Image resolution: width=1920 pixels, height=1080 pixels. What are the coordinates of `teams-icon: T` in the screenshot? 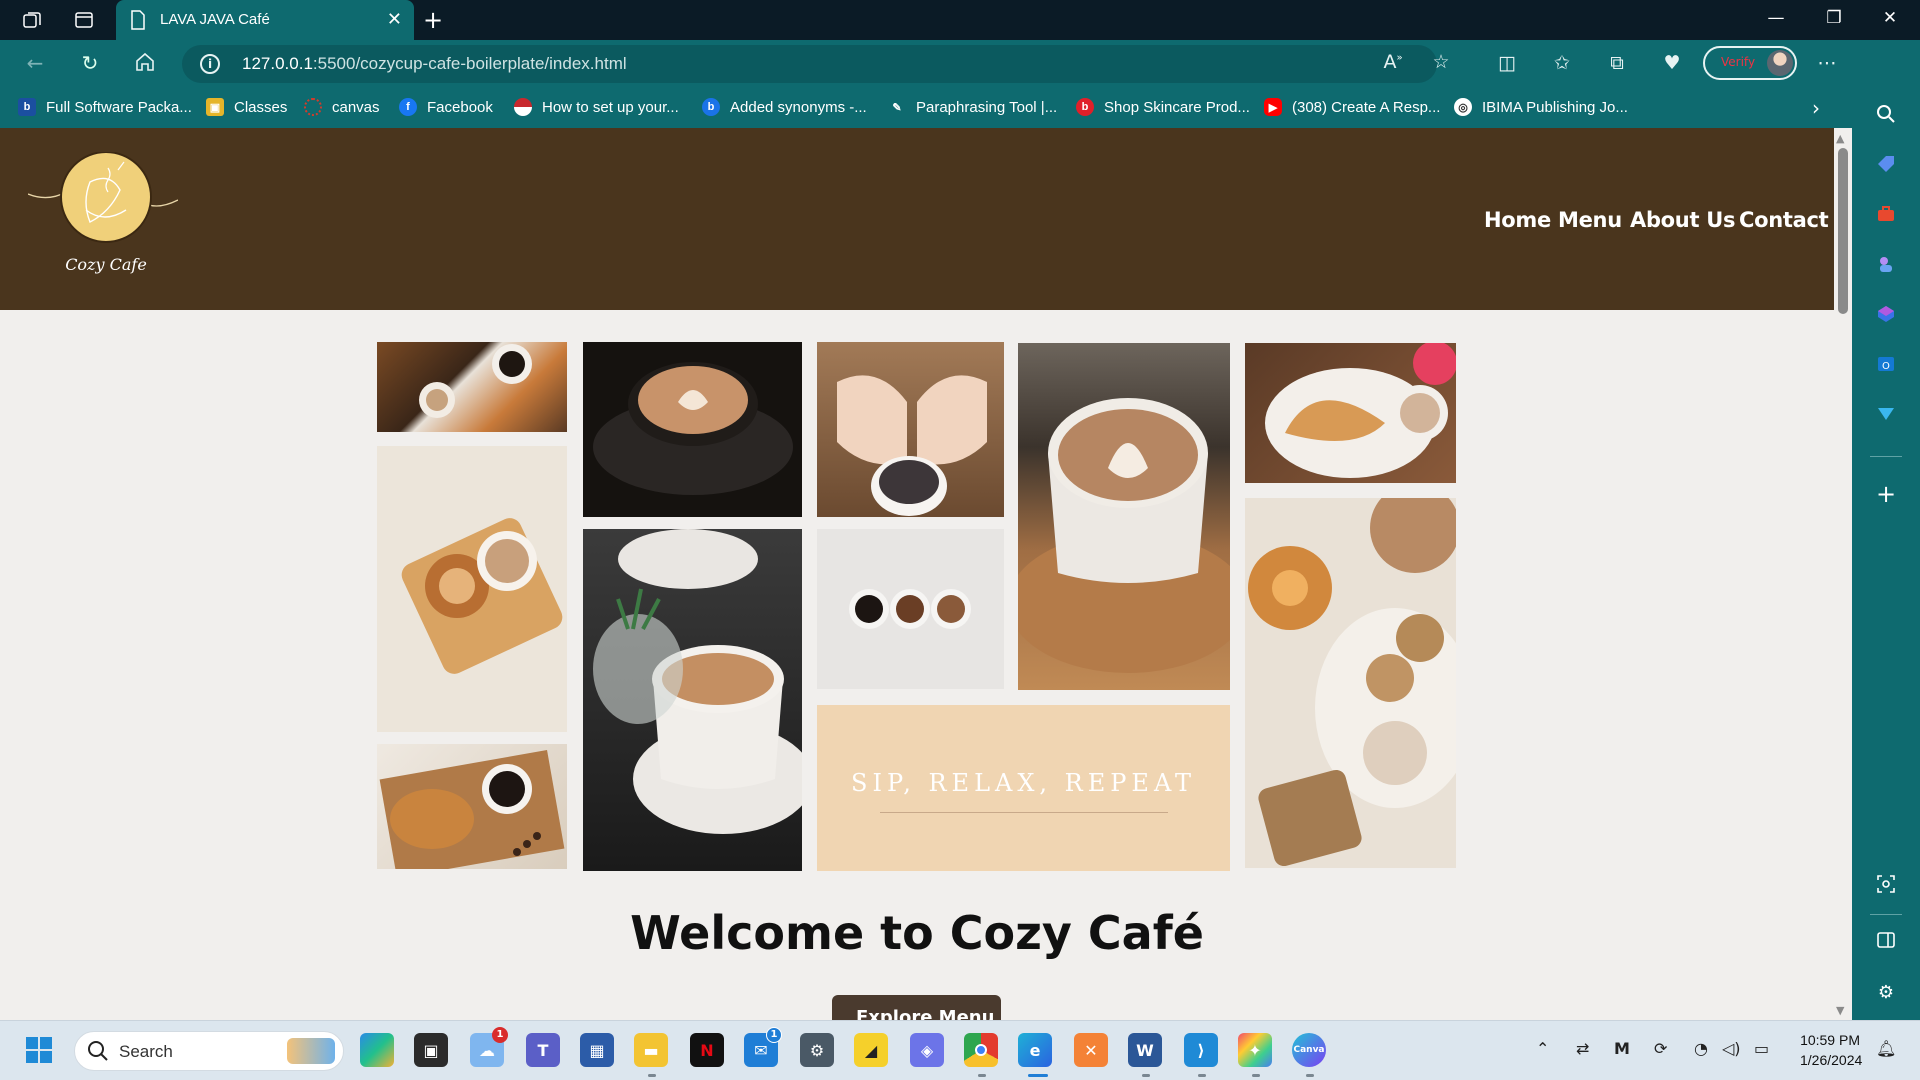 It's located at (543, 1050).